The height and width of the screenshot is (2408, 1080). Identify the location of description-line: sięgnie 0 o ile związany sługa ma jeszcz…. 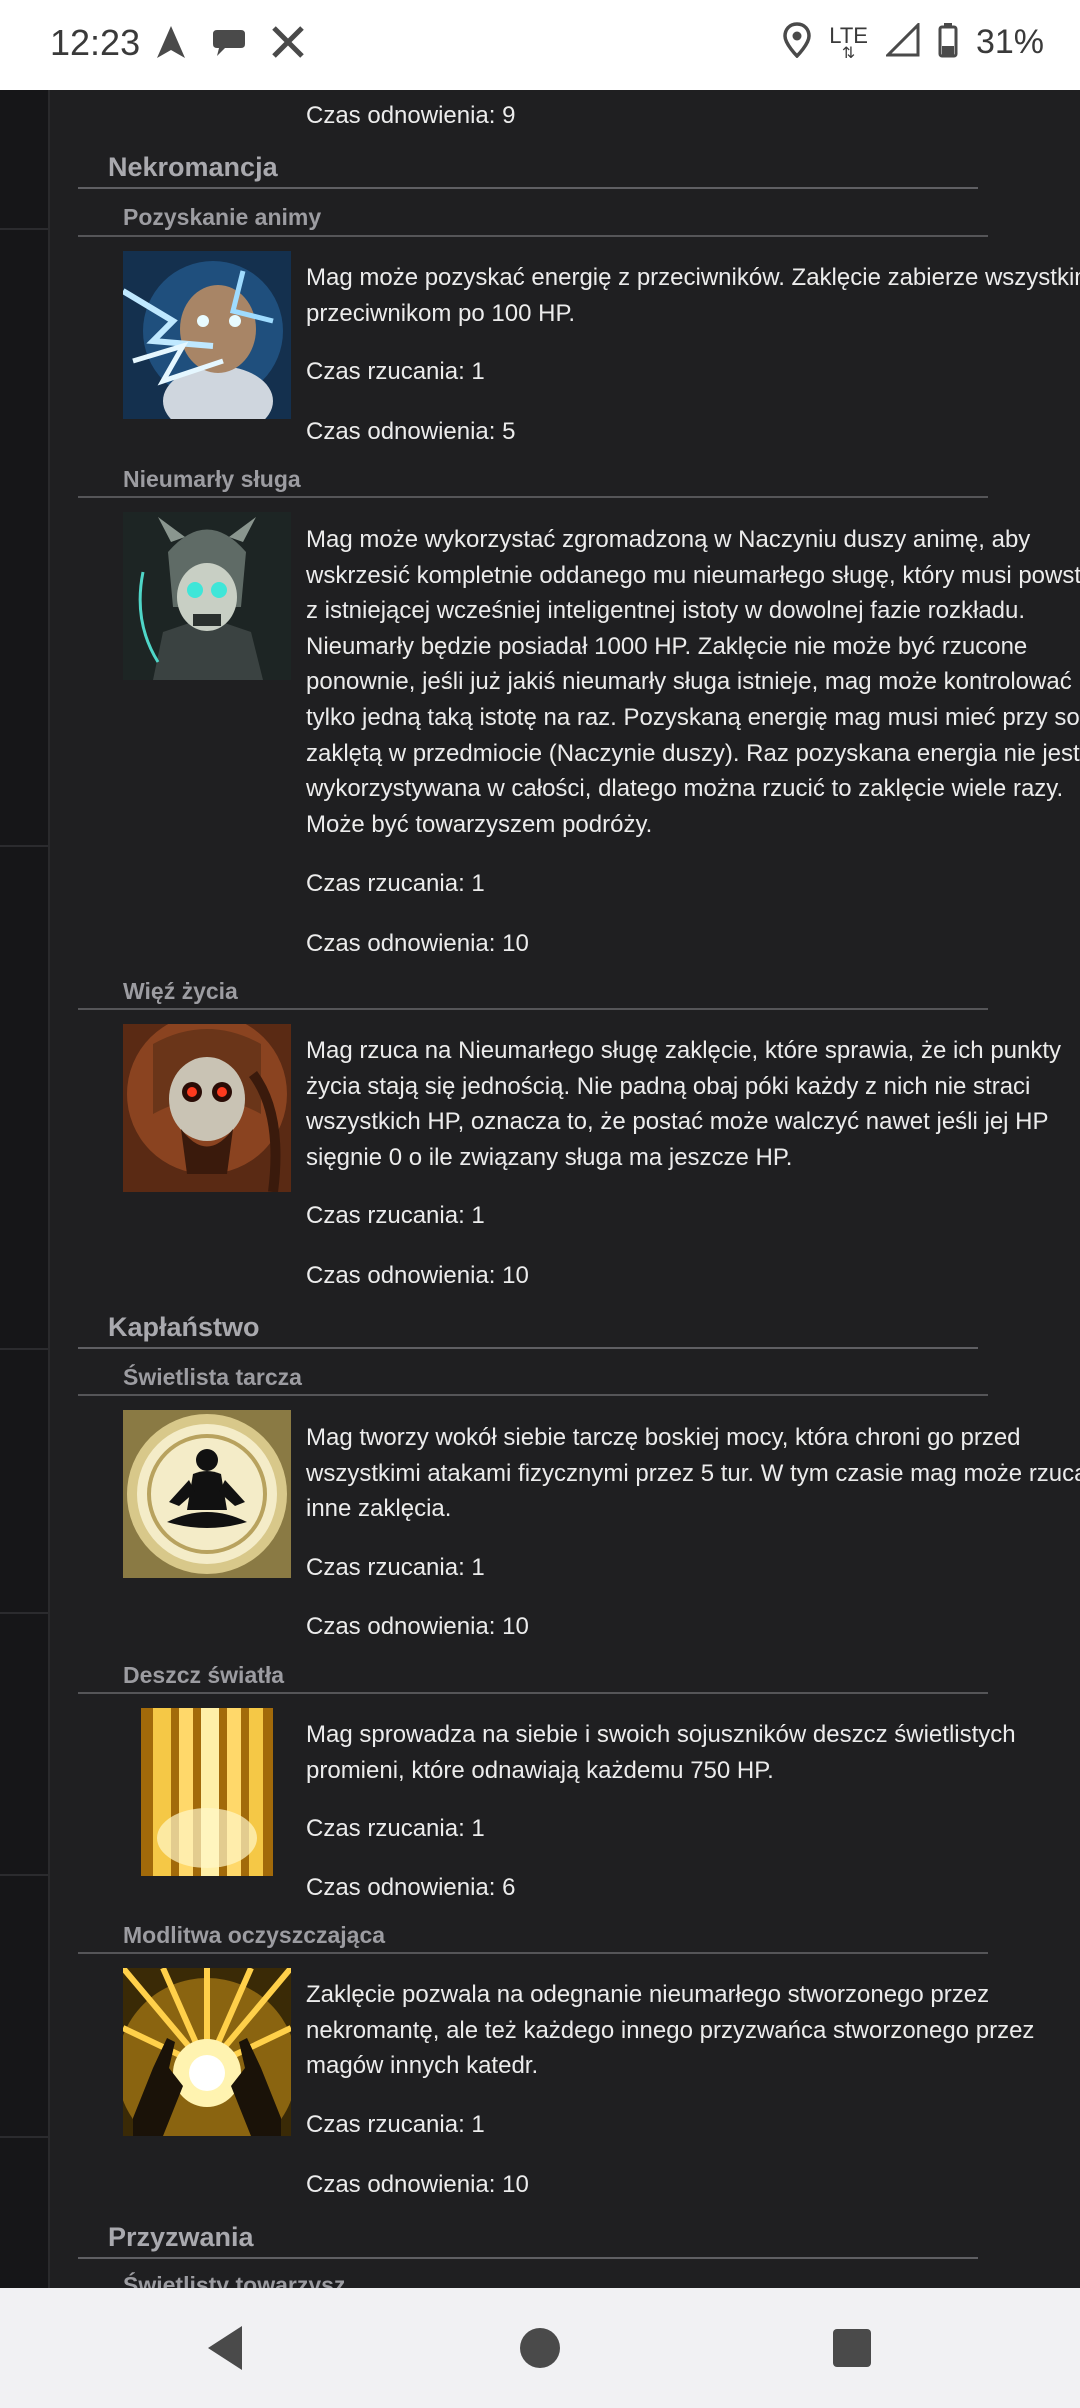
(549, 1157).